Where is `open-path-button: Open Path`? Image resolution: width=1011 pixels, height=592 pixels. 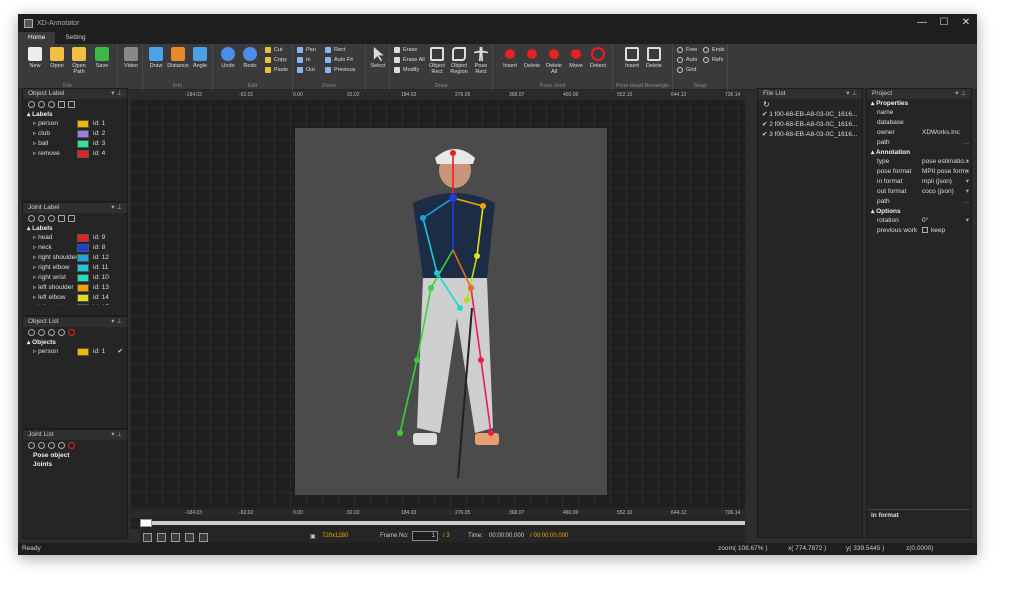
open-path-button: Open Path is located at coordinates (79, 61).